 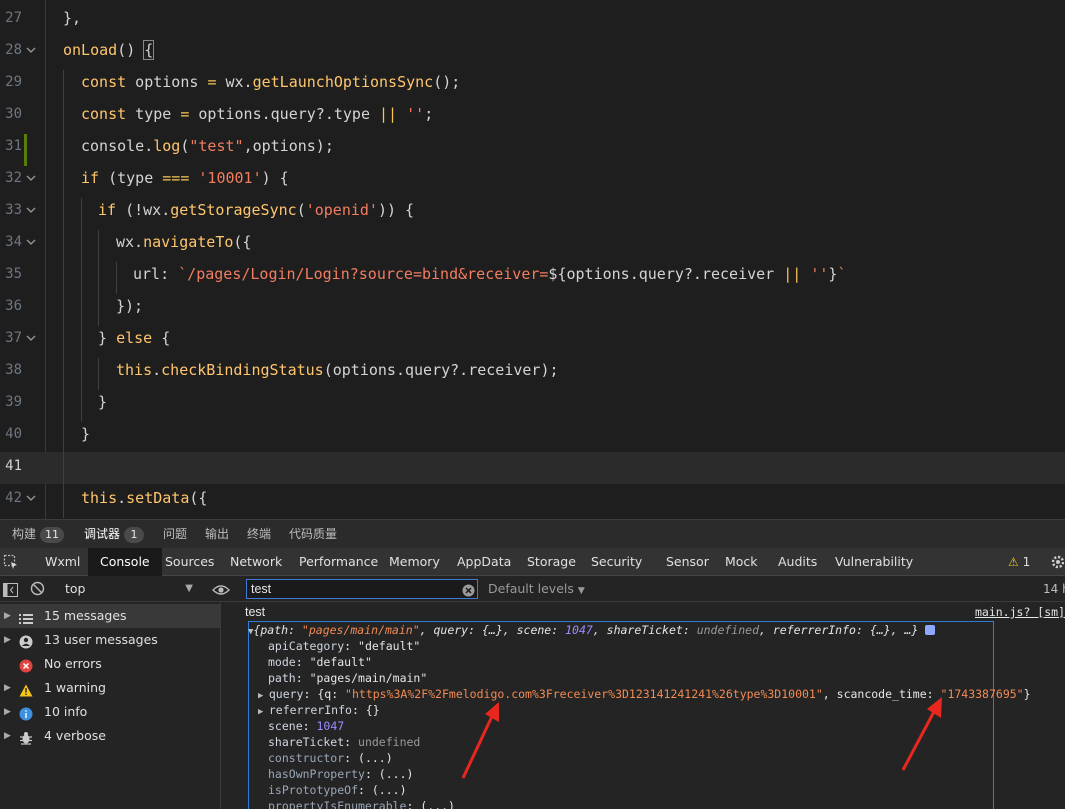 What do you see at coordinates (110, 736) in the screenshot?
I see `sidebar-item-verbose: ▶ 4 verbose` at bounding box center [110, 736].